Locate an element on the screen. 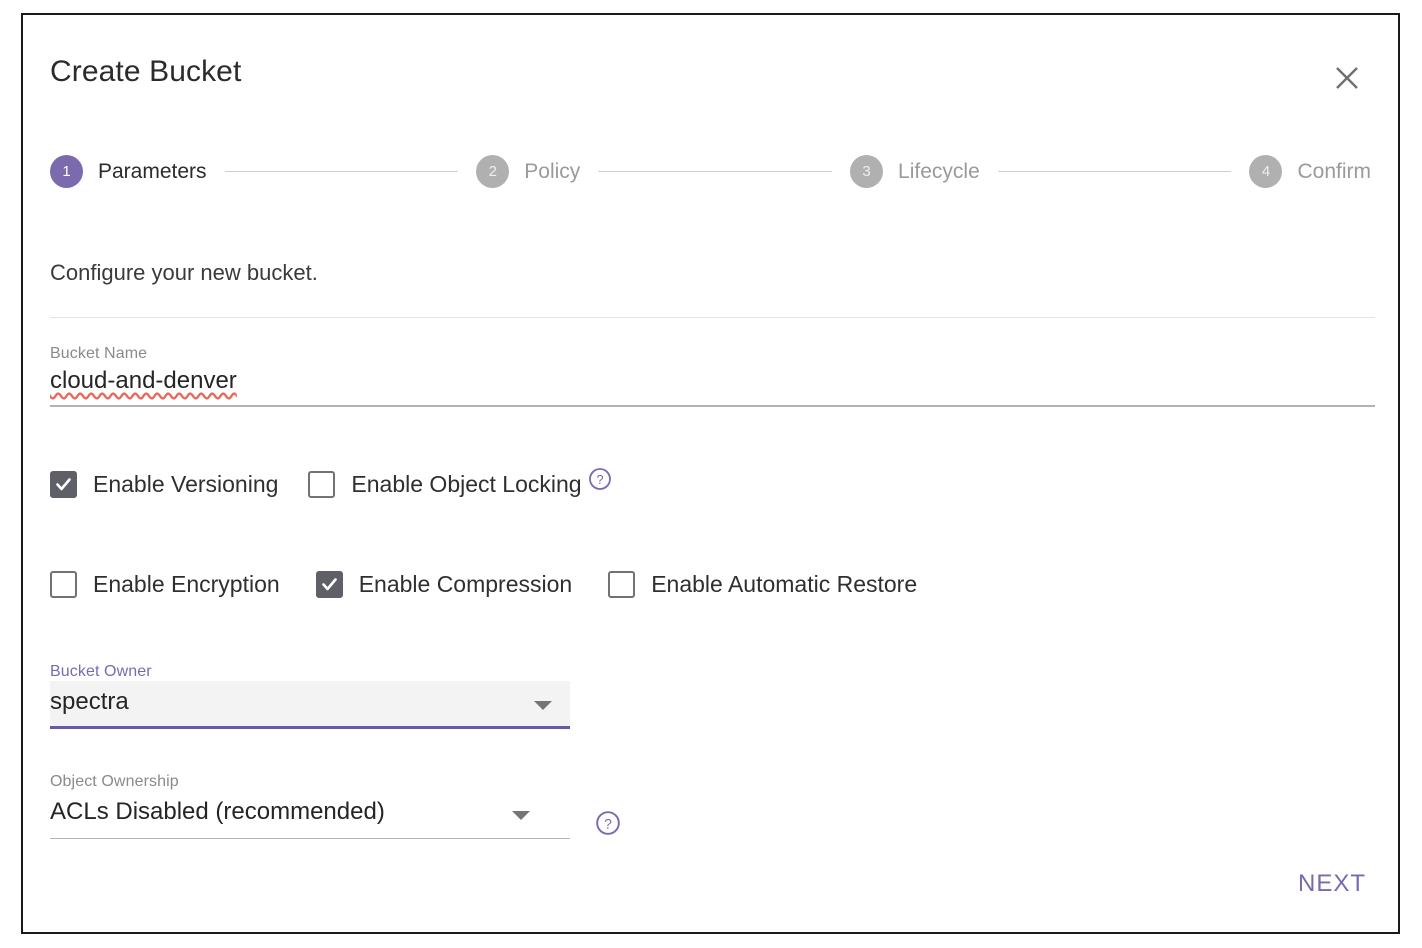  step-3-number: 3 is located at coordinates (867, 171).